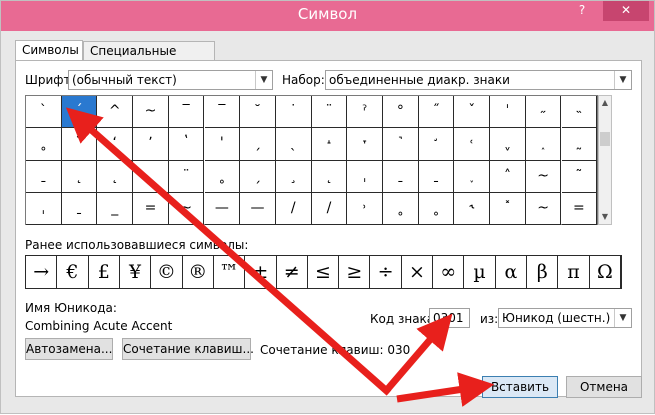 The width and height of the screenshot is (655, 415). Describe the element at coordinates (115, 112) in the screenshot. I see `symbol-cell: ^` at that location.